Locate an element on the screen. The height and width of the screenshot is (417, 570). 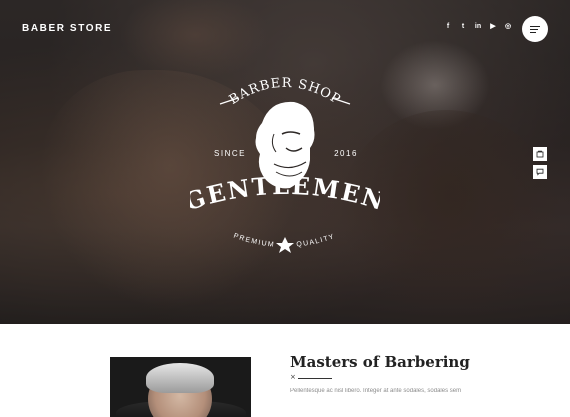
cart-icon is located at coordinates (540, 154).